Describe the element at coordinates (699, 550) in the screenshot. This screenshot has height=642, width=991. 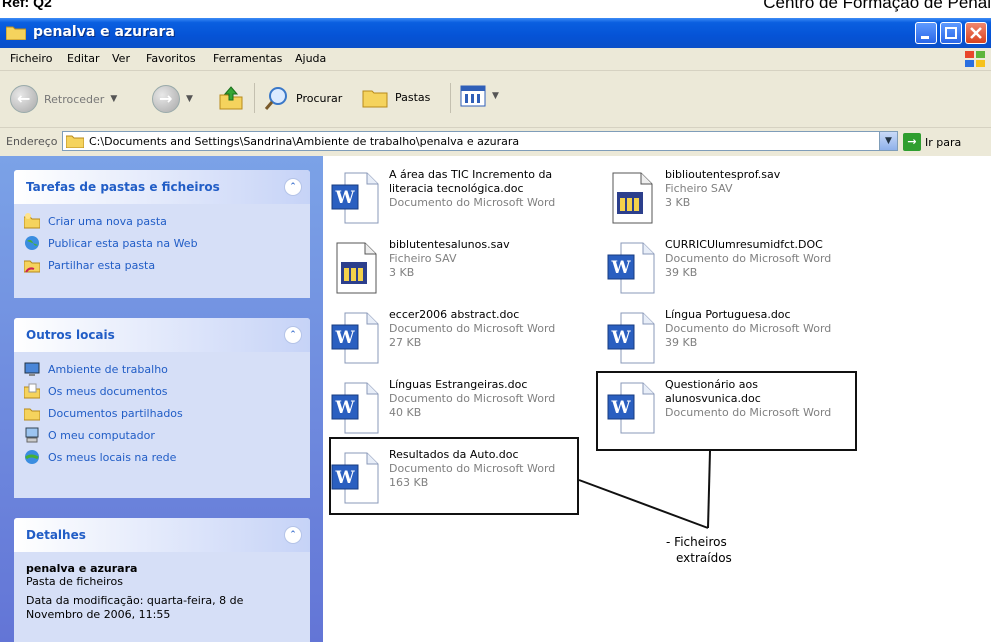
I see `callout-label: - Ficheiros extraídos` at that location.